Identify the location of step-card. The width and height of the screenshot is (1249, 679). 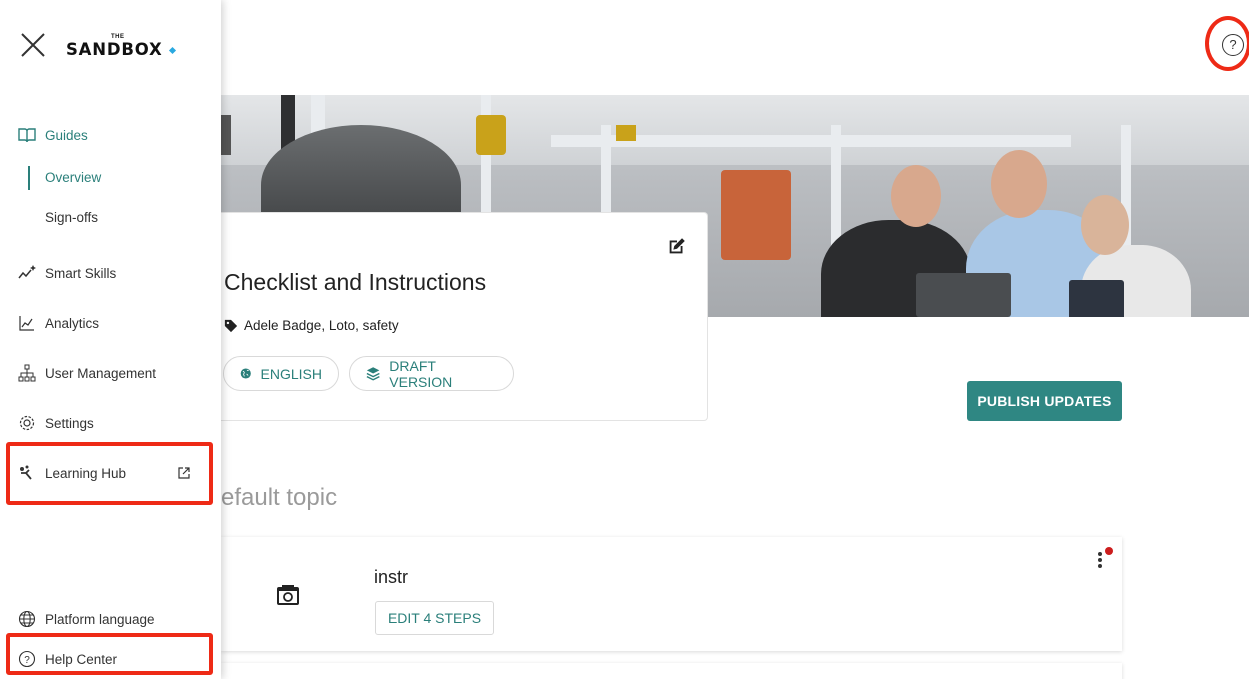
(671, 671).